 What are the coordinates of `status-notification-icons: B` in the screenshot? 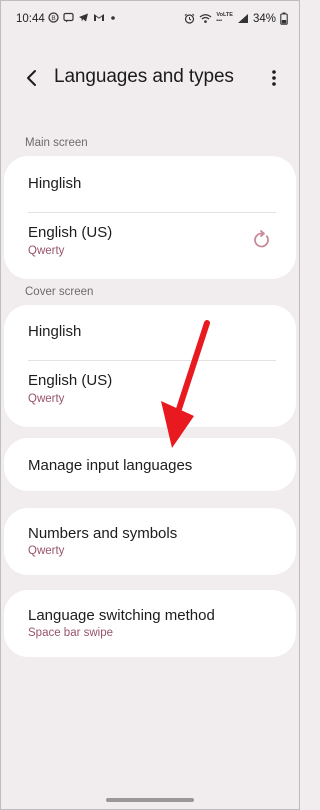 It's located at (82, 17).